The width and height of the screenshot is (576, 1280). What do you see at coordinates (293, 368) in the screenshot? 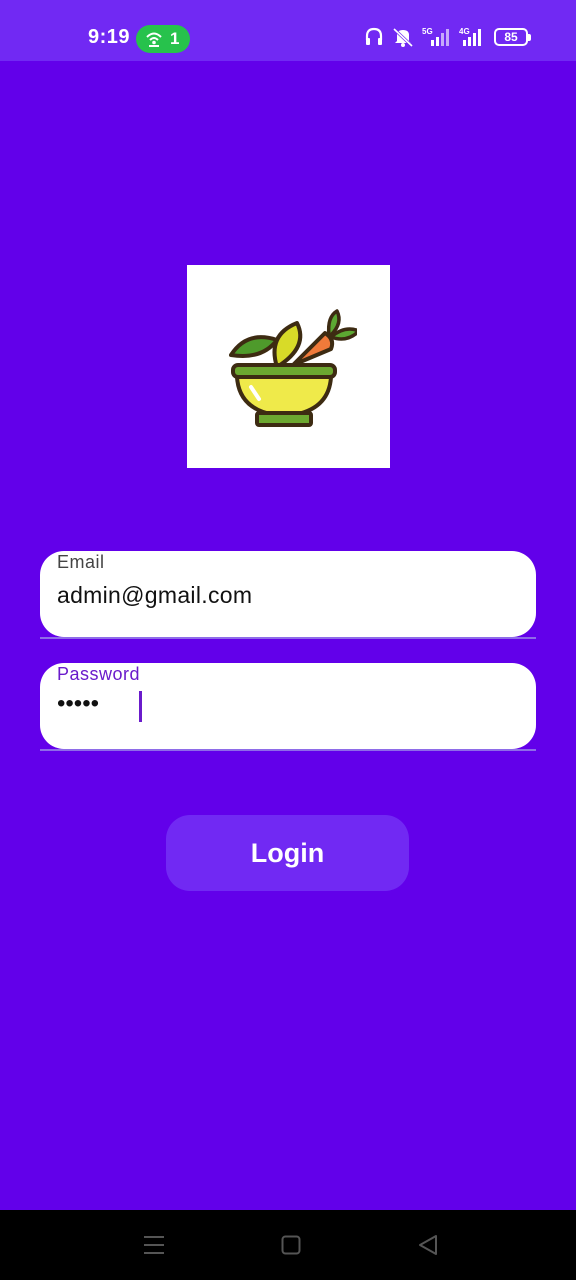
I see `salad-bowl-icon` at bounding box center [293, 368].